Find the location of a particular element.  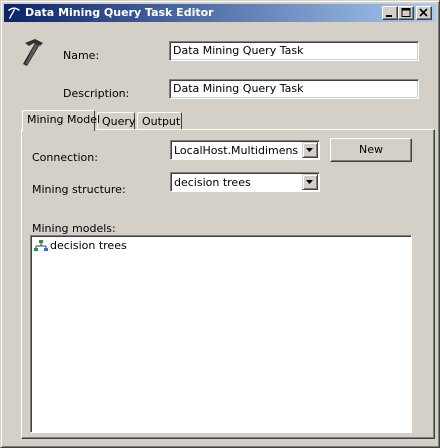

model-name: decision trees is located at coordinates (88, 245).